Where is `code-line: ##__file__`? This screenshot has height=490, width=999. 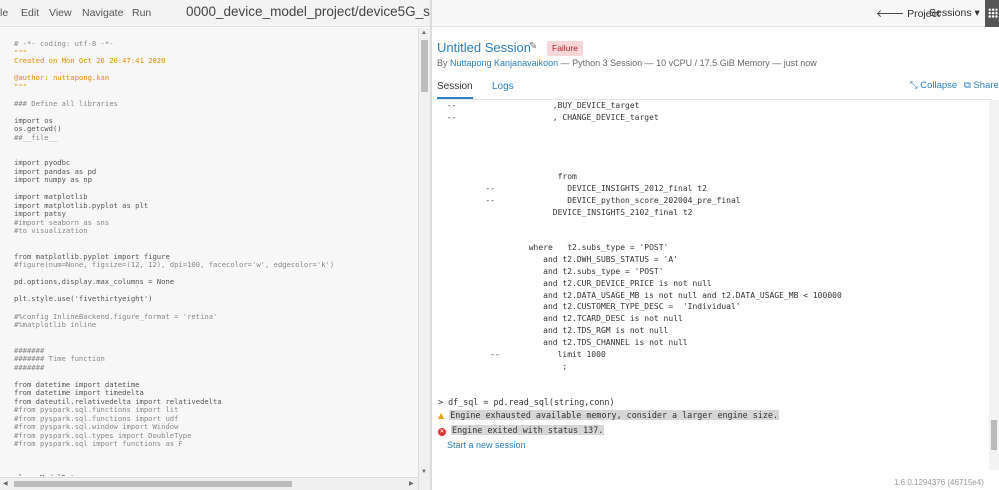 code-line: ##__file__ is located at coordinates (36, 137).